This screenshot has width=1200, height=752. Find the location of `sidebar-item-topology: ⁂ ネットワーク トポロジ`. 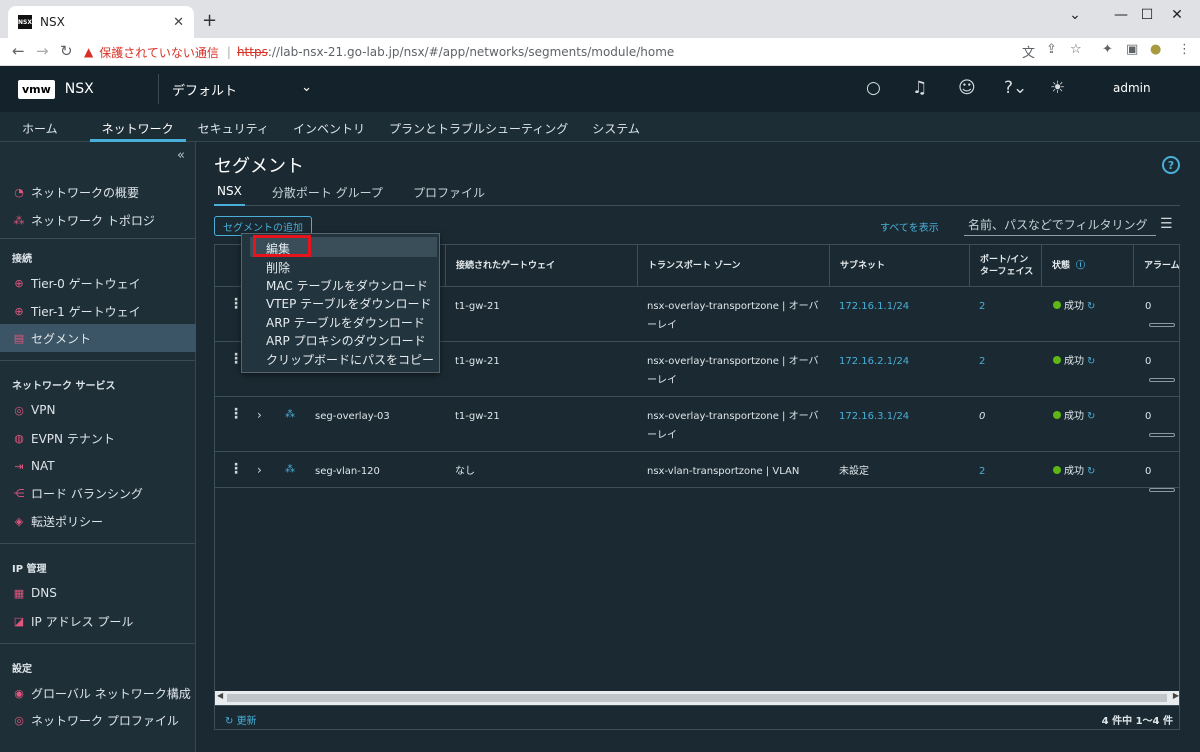

sidebar-item-topology: ⁂ ネットワーク トポロジ is located at coordinates (98, 220).